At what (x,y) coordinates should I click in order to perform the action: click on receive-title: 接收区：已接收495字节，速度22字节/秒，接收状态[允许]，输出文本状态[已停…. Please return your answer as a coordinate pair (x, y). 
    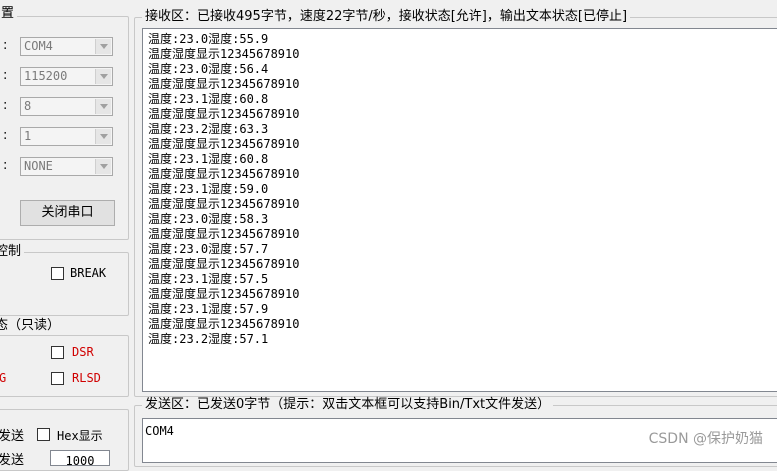
    Looking at the image, I should click on (386, 17).